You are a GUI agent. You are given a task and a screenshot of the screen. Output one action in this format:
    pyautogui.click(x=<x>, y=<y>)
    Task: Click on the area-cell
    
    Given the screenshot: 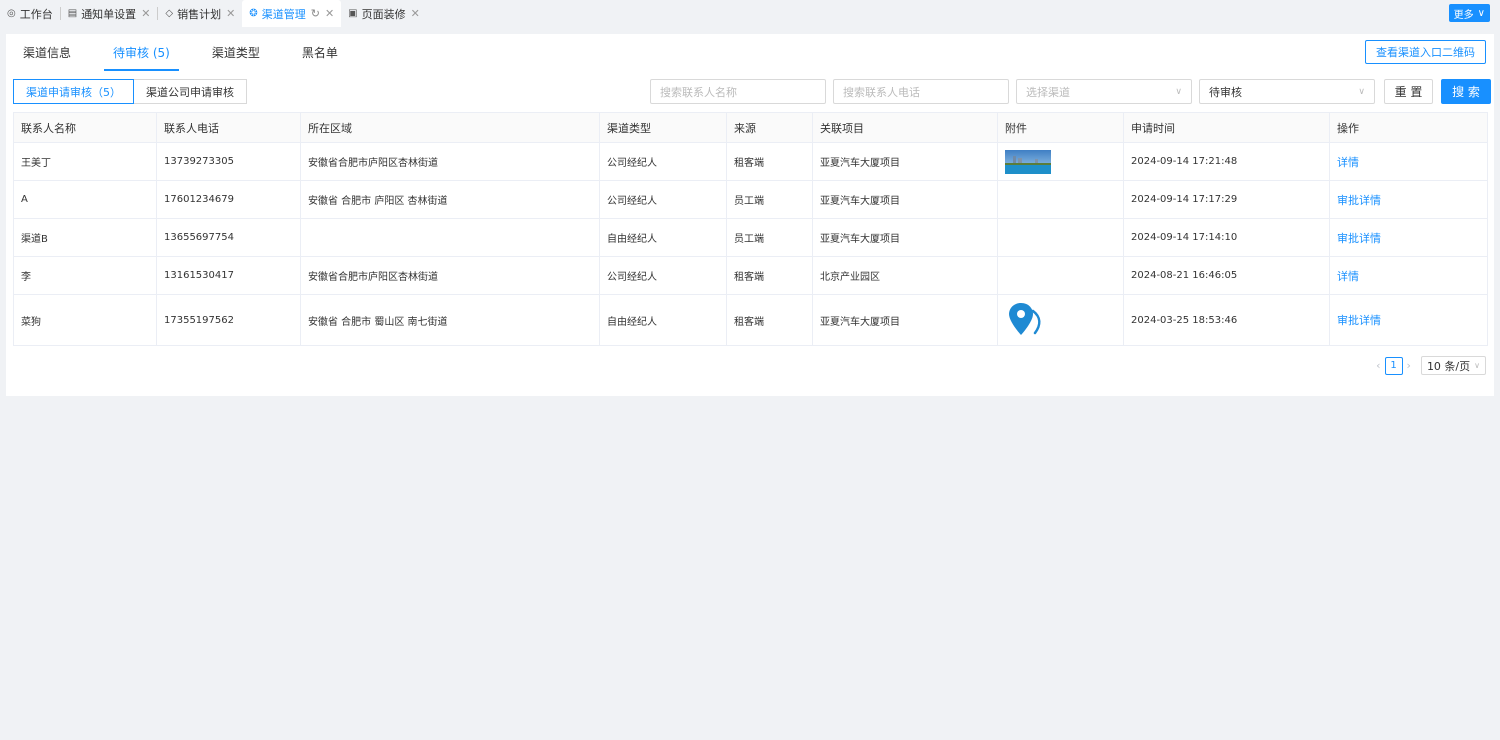 What is the action you would take?
    pyautogui.click(x=450, y=237)
    